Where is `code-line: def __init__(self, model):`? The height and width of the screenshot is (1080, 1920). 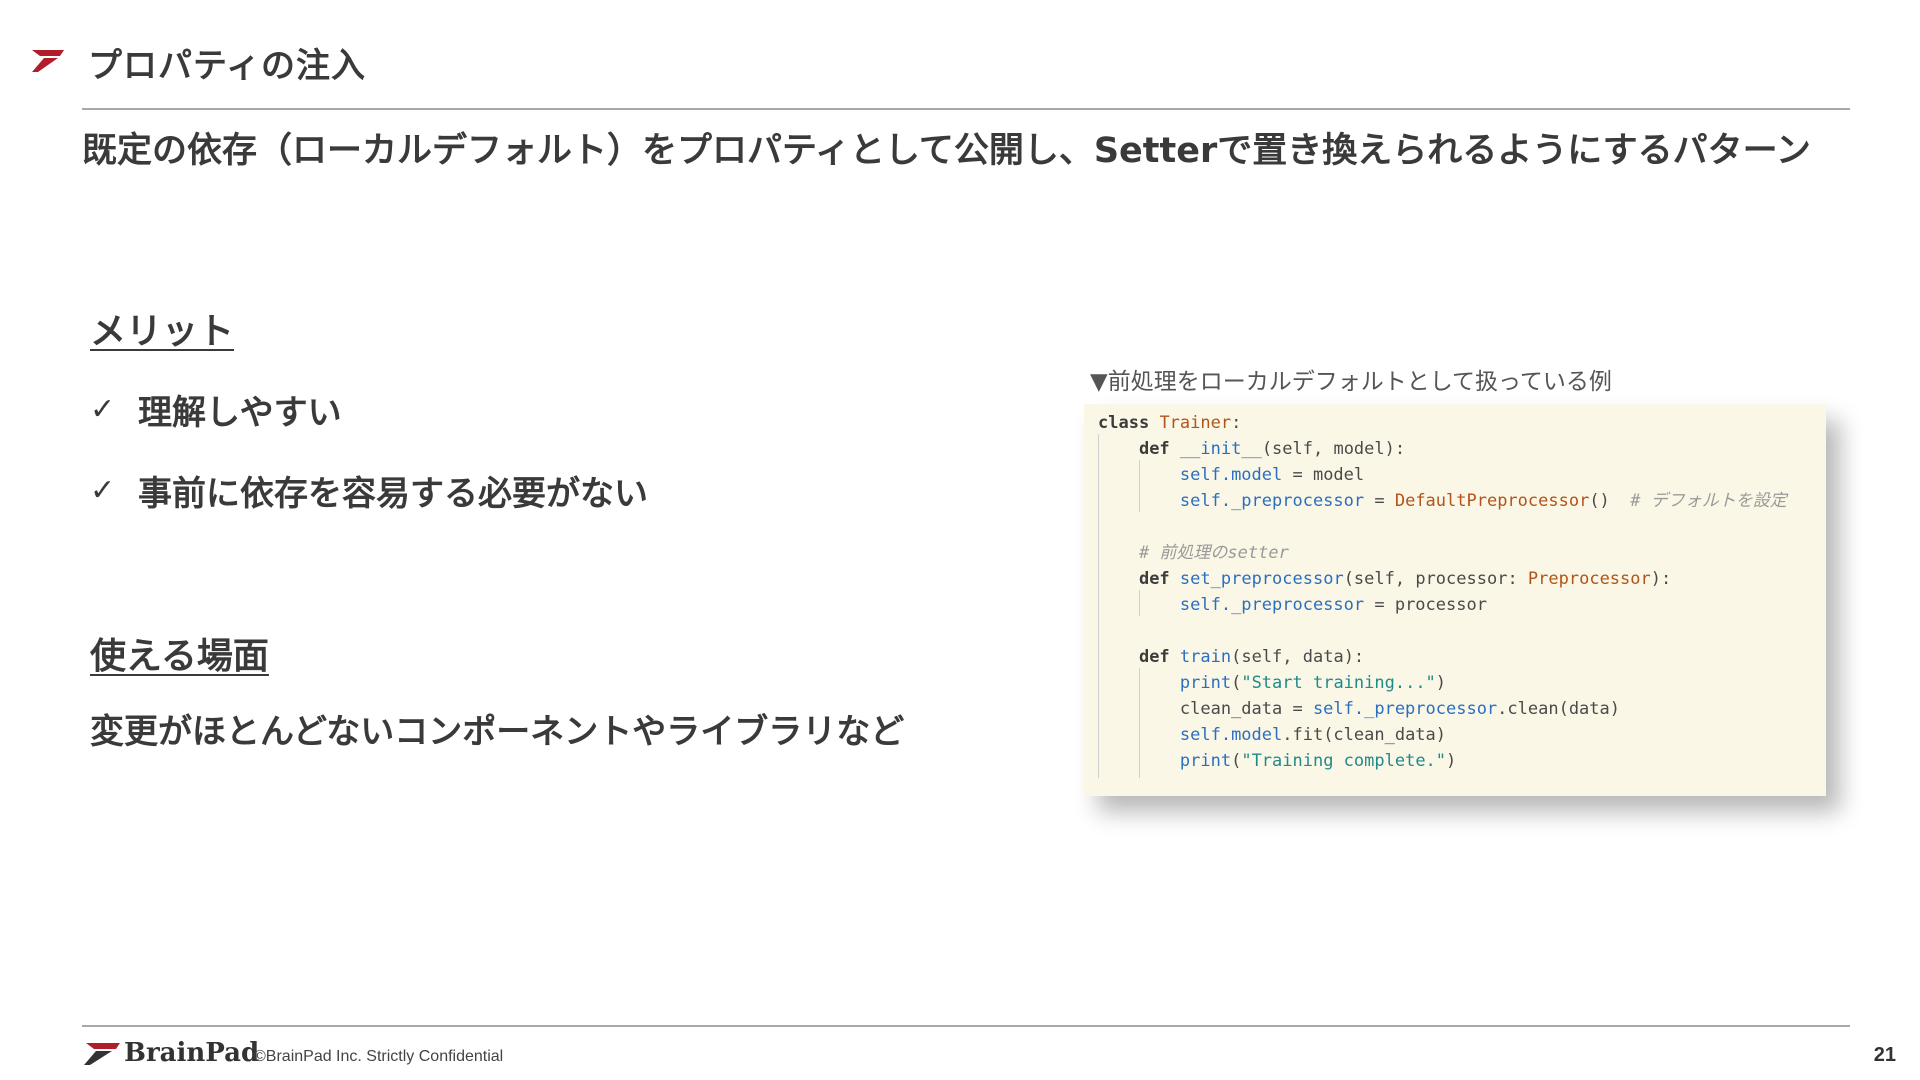 code-line: def __init__(self, model): is located at coordinates (1272, 449).